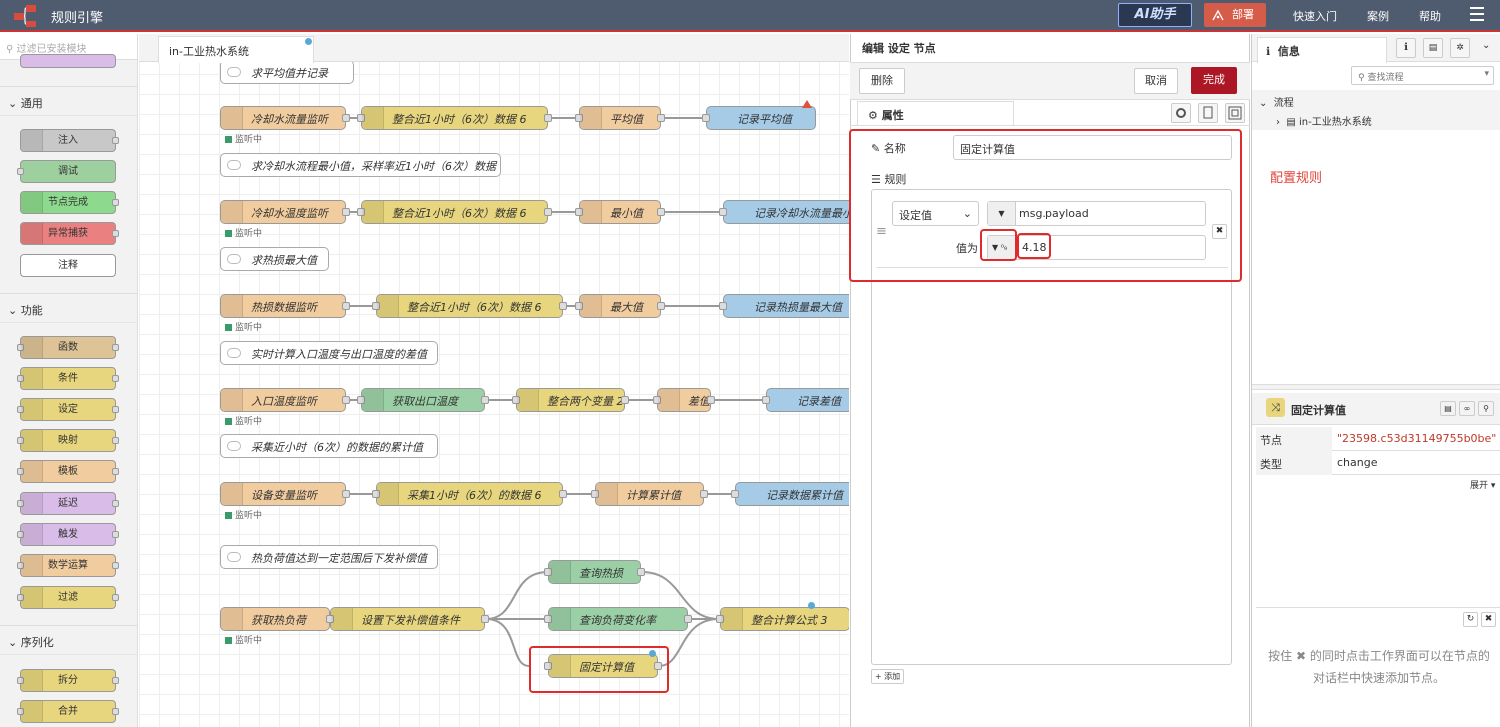 This screenshot has height=727, width=1500. What do you see at coordinates (31, 103) in the screenshot?
I see `category-label: 通用` at bounding box center [31, 103].